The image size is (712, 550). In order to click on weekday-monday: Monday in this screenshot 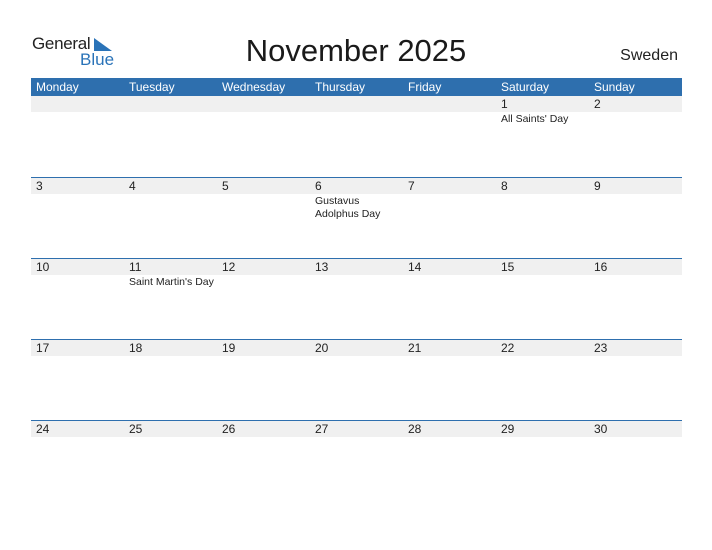, I will do `click(57, 87)`.